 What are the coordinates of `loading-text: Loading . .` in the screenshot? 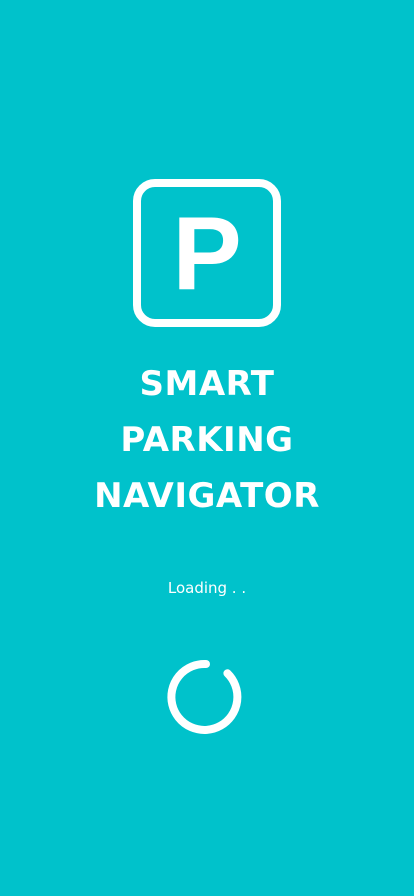 It's located at (207, 588).